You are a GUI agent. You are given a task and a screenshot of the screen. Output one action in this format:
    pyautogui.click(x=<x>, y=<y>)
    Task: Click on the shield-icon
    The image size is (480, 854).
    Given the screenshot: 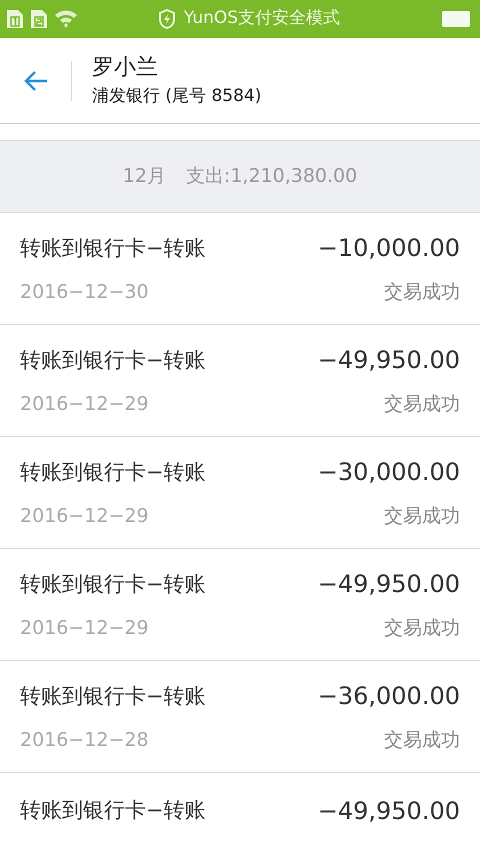 What is the action you would take?
    pyautogui.click(x=167, y=19)
    